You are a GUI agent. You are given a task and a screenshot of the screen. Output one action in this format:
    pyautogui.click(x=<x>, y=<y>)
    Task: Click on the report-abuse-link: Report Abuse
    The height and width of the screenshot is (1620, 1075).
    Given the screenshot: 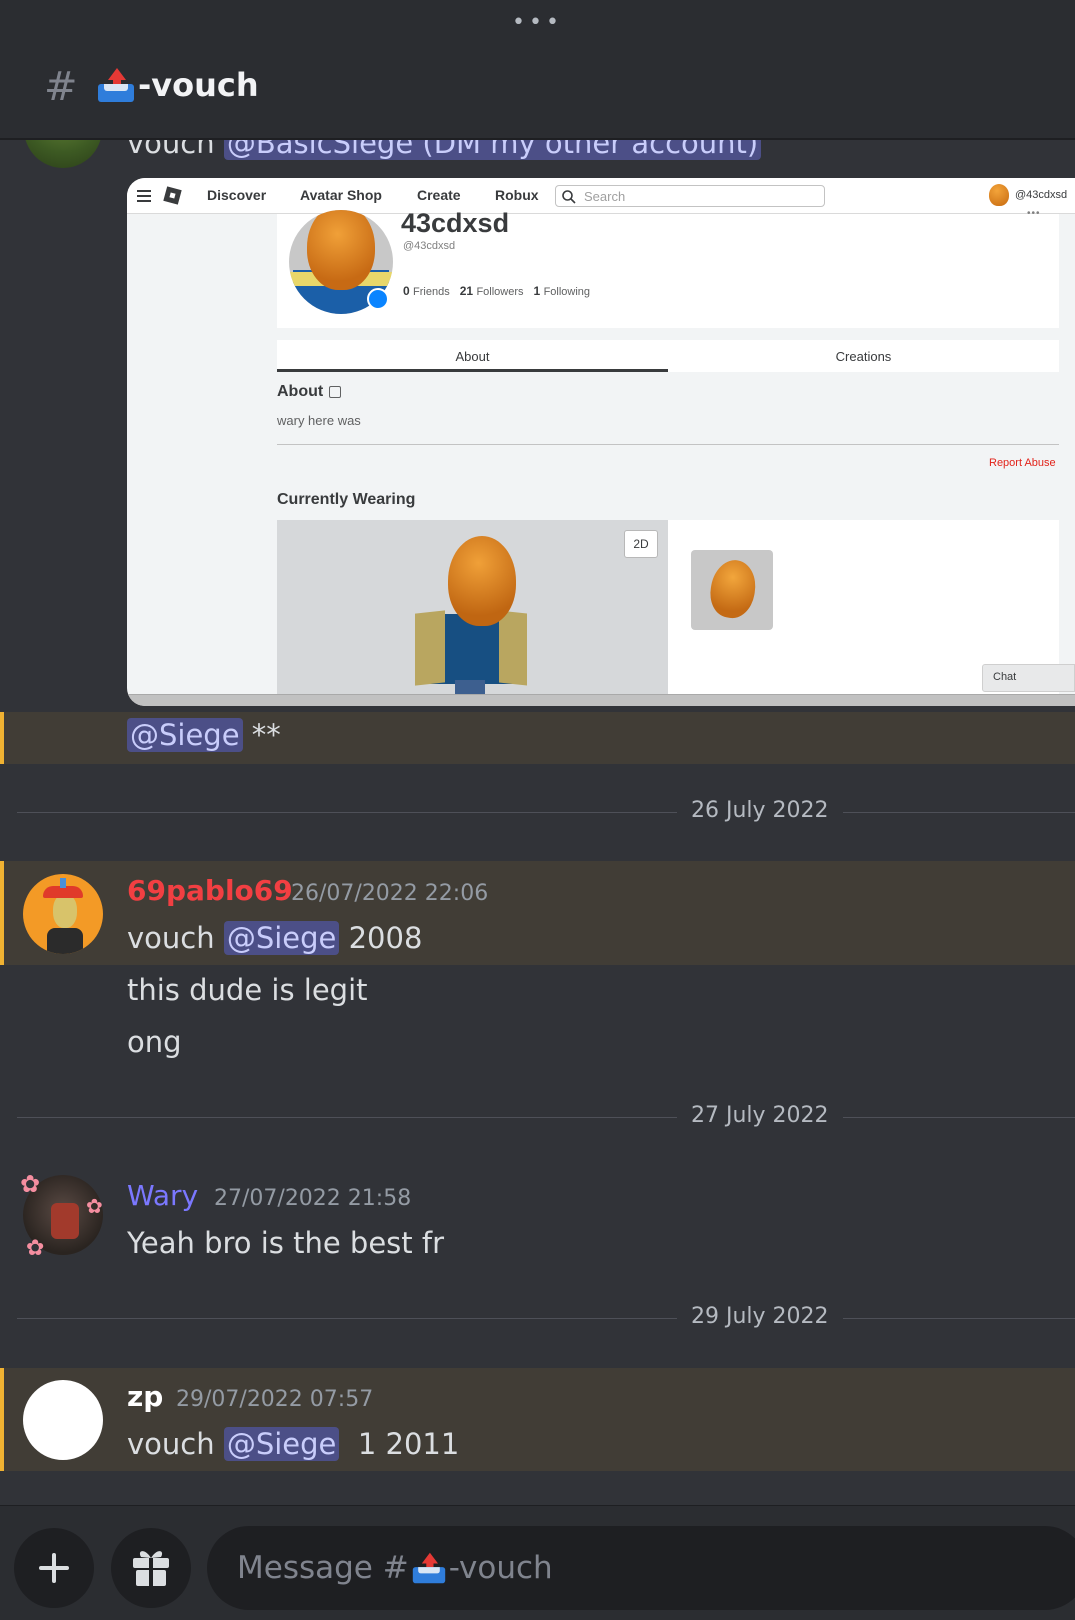 What is the action you would take?
    pyautogui.click(x=1022, y=463)
    